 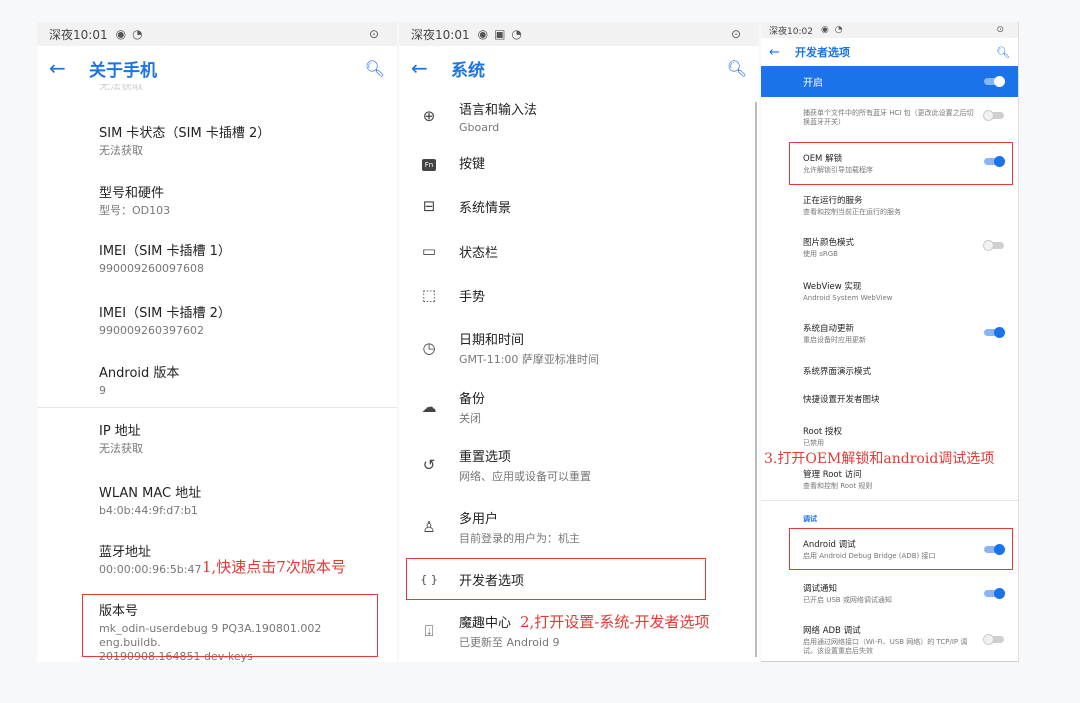 I want to click on item-subtitle: GMT-11:00 萨摩亚标准时间, so click(x=529, y=359).